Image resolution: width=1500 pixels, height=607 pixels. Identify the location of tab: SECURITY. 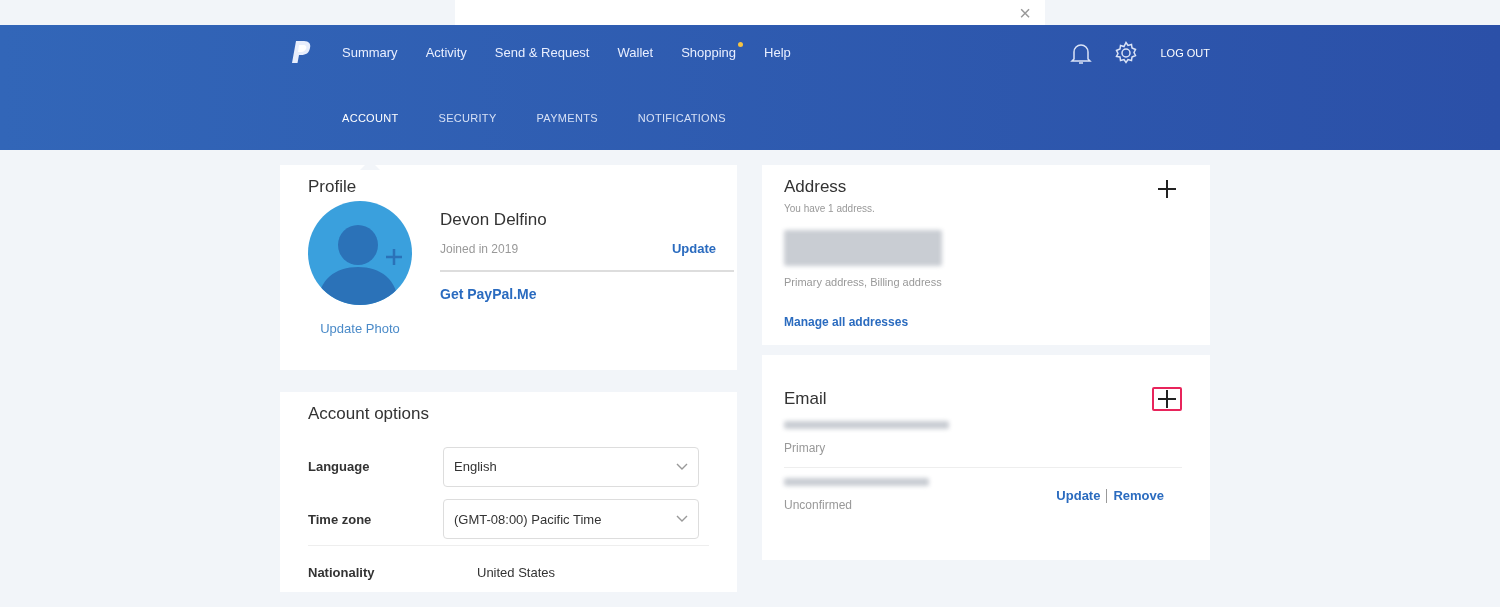
(467, 118).